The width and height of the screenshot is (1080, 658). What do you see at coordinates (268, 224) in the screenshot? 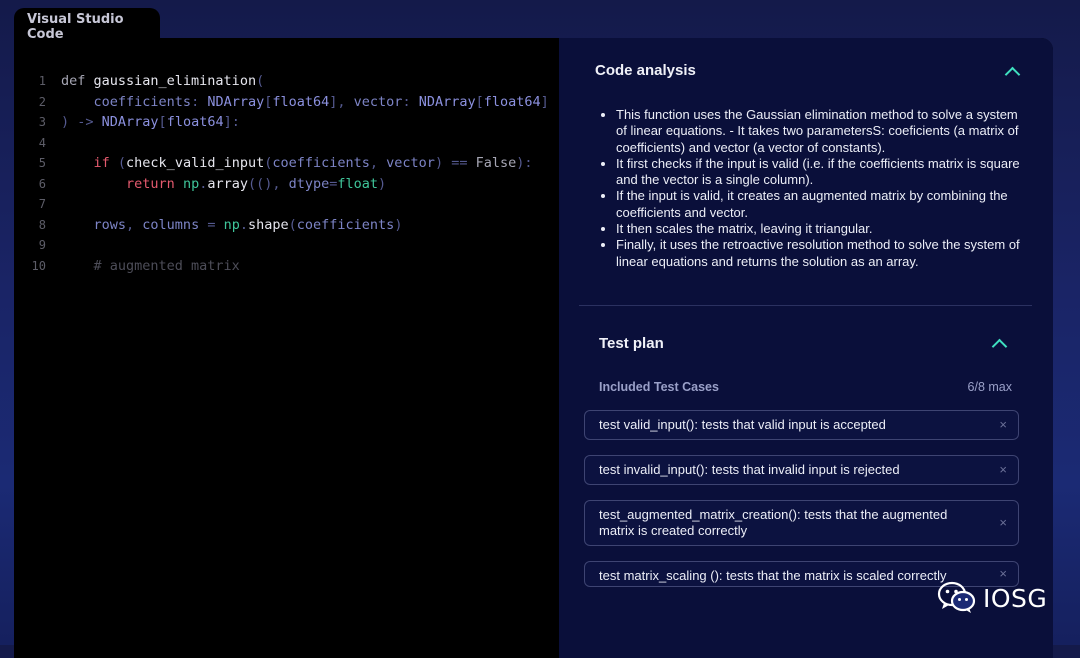
I see `code-token: shape` at bounding box center [268, 224].